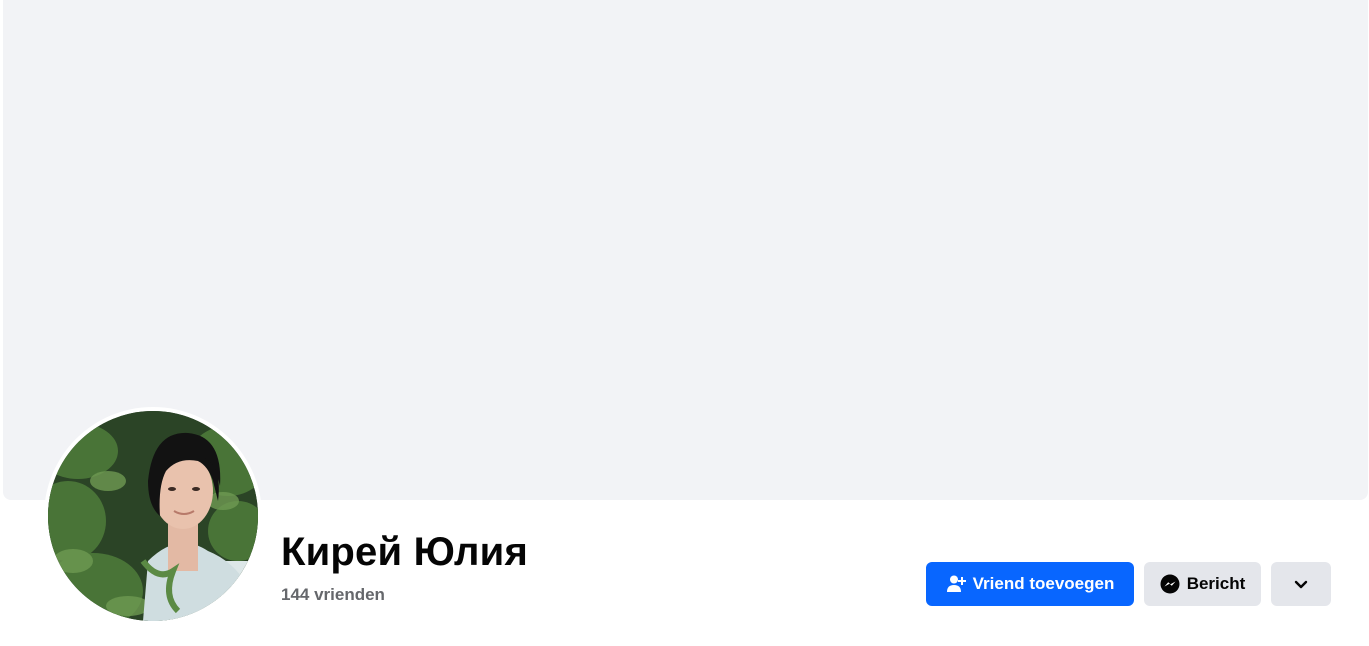 The image size is (1369, 646). I want to click on more-options-button, so click(1301, 584).